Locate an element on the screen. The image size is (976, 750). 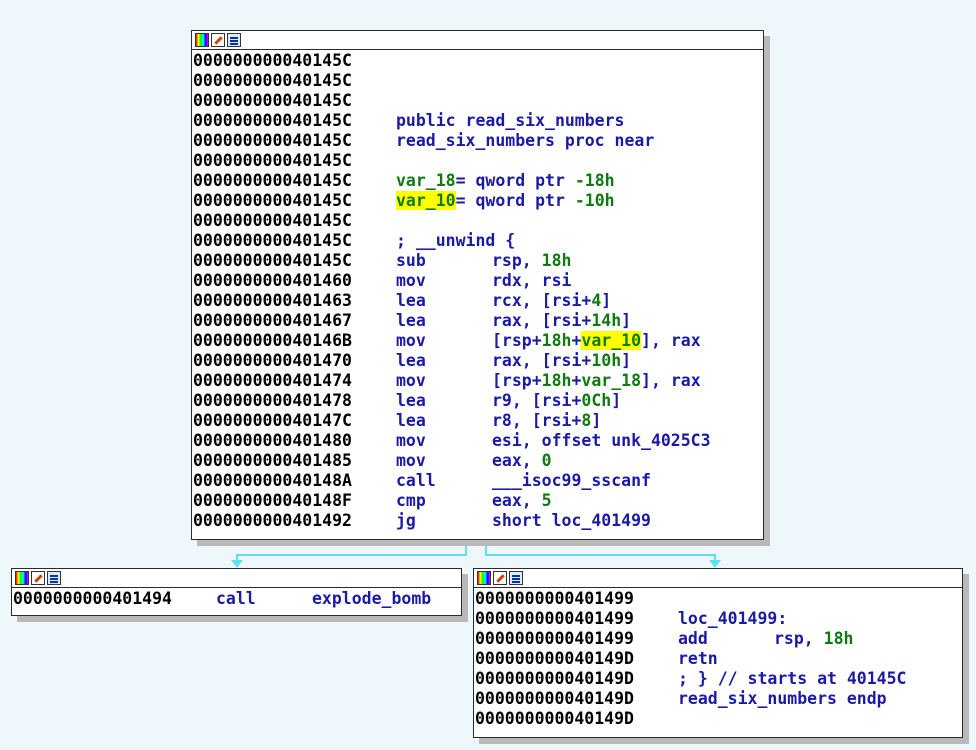
mnemonic: call is located at coordinates (236, 598).